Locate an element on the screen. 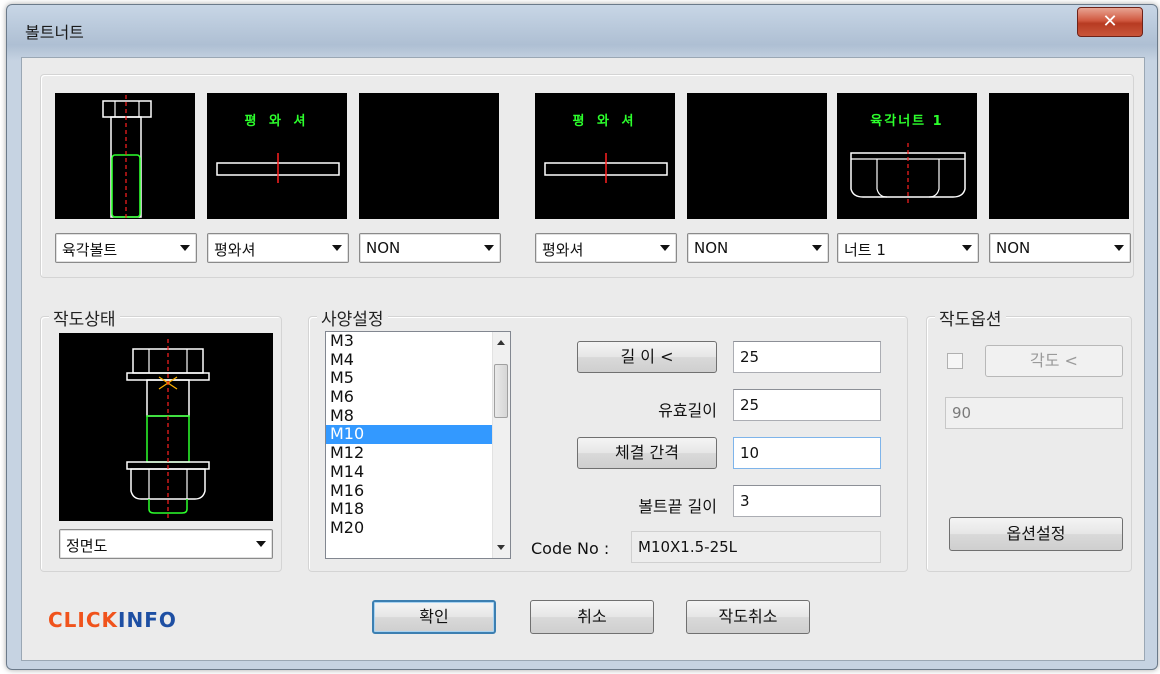 This screenshot has width=1160, height=674. clickinfo-logo: CLICKINFO is located at coordinates (112, 620).